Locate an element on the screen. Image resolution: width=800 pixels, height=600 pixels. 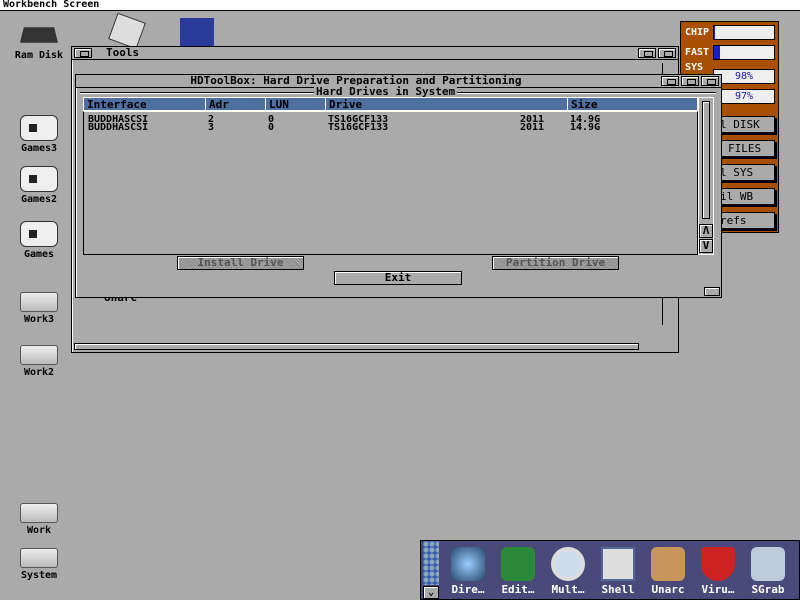
dock-item-shell: Shell is located at coordinates (618, 571).